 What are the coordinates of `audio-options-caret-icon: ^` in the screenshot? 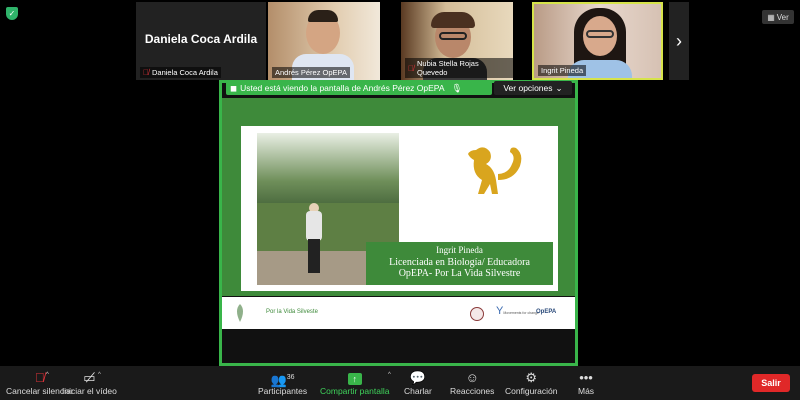 It's located at (47, 375).